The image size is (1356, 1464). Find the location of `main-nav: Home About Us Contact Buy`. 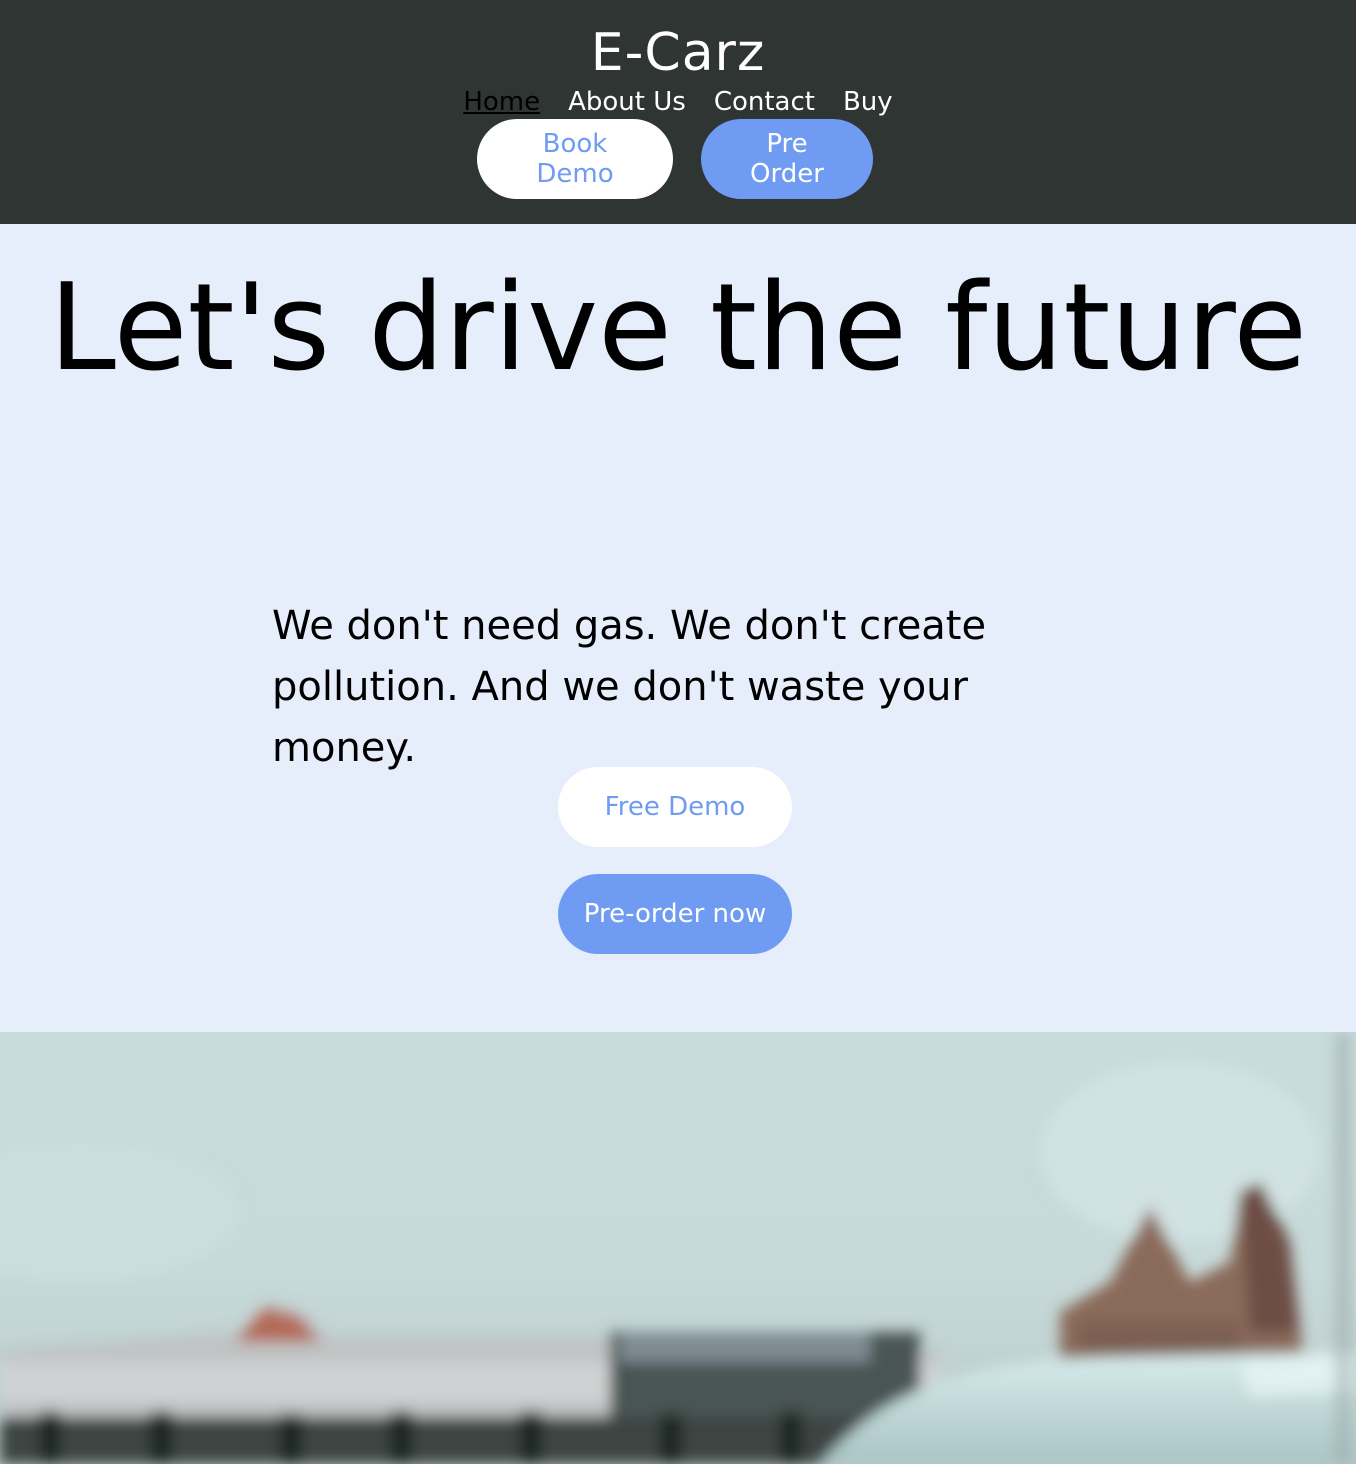

main-nav: Home About Us Contact Buy is located at coordinates (678, 102).